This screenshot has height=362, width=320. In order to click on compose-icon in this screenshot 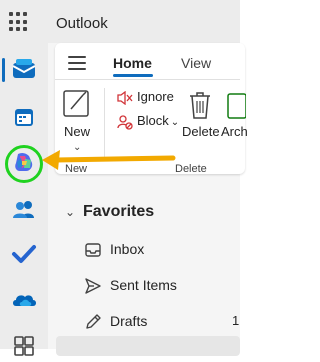, I will do `click(76, 103)`.